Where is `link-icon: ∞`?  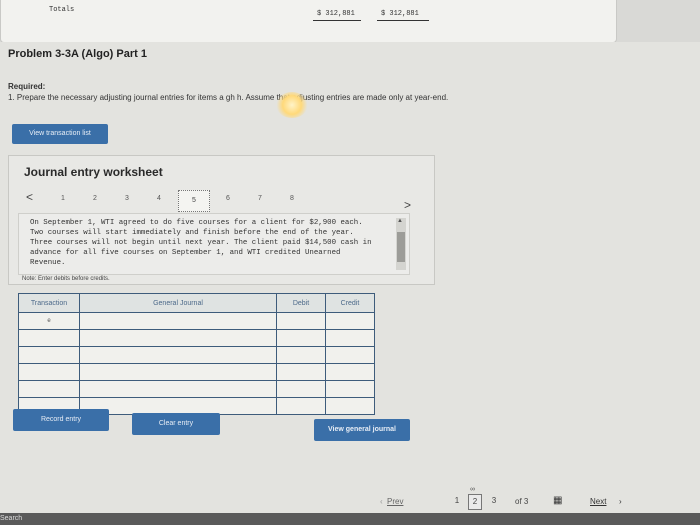 link-icon: ∞ is located at coordinates (472, 489).